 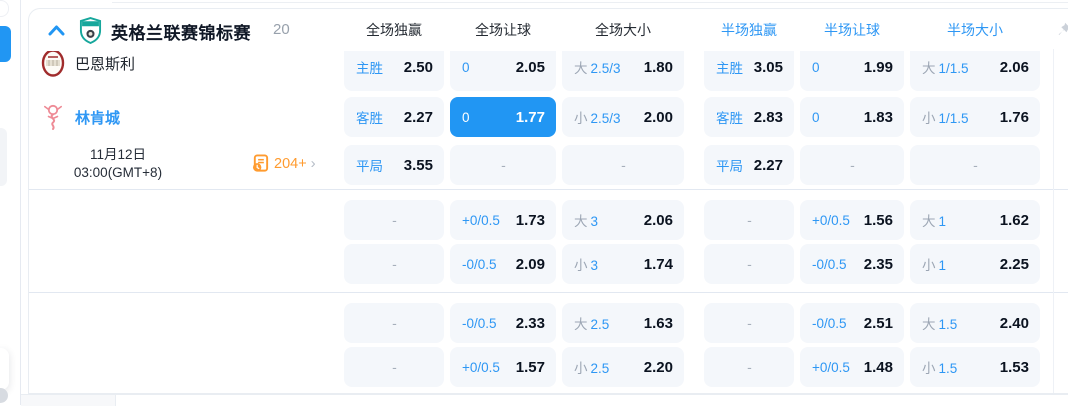 I want to click on chevron-up-icon, so click(x=56, y=30).